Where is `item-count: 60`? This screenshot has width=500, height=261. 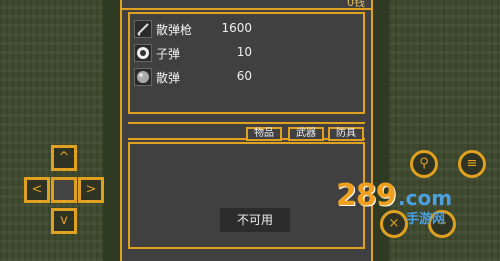
item-count: 60 is located at coordinates (244, 76).